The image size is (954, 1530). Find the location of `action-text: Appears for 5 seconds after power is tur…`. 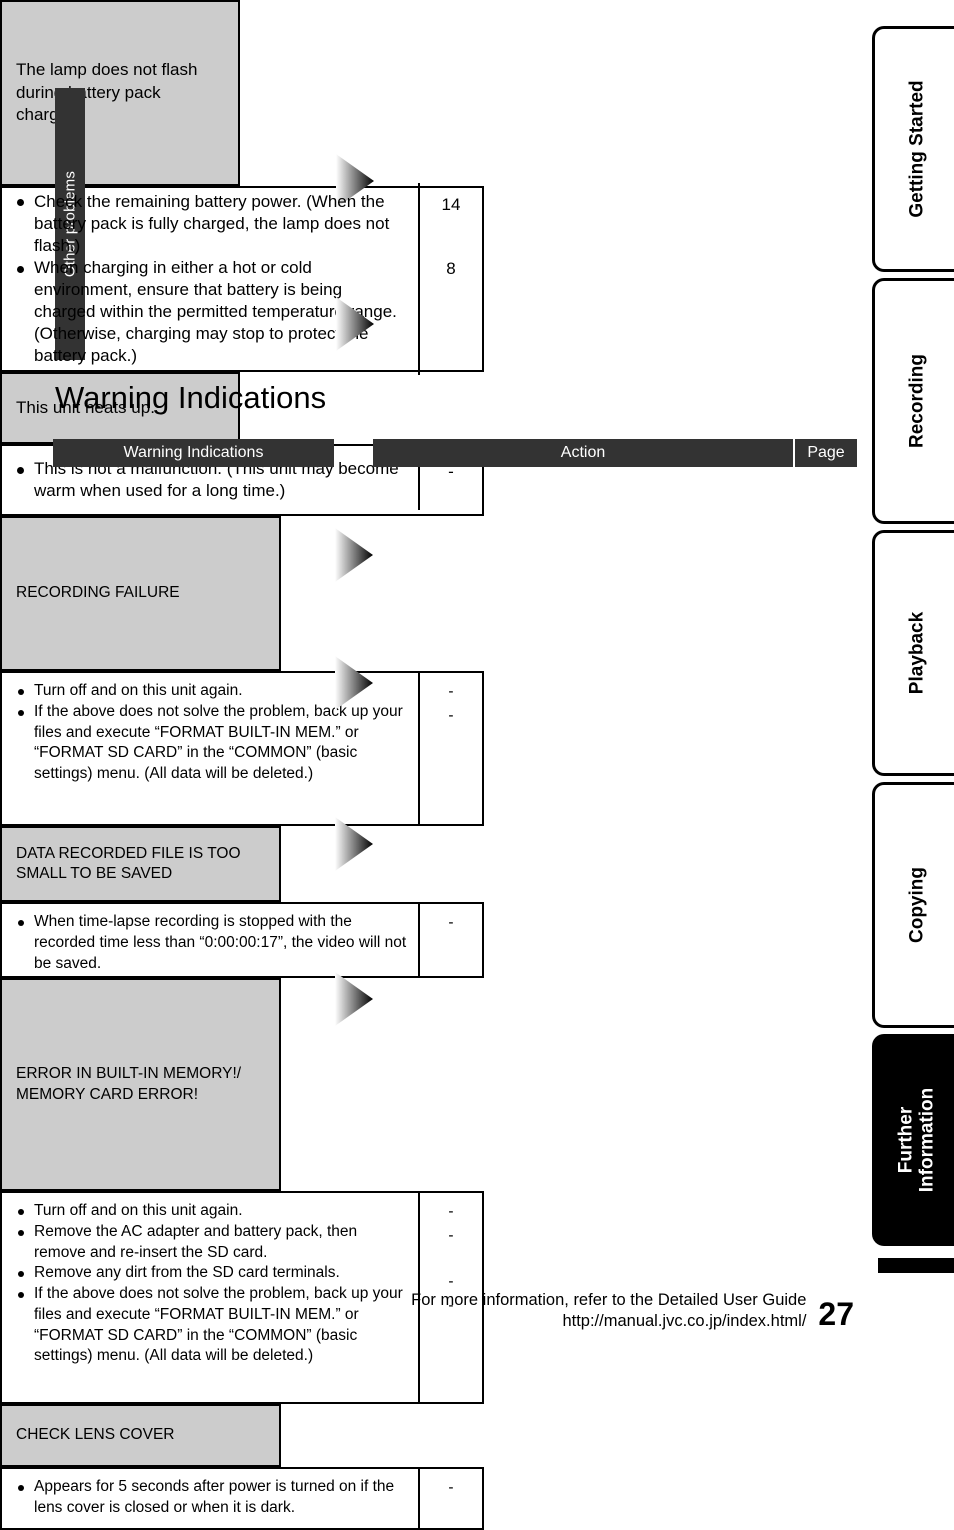

action-text: Appears for 5 seconds after power is tur… is located at coordinates (210, 1498).